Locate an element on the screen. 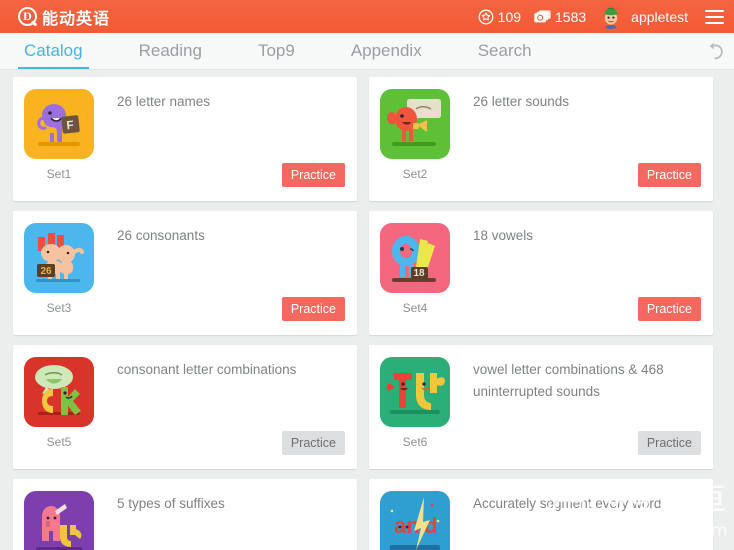 The height and width of the screenshot is (550, 734). tab-top9: Top9 is located at coordinates (276, 51).